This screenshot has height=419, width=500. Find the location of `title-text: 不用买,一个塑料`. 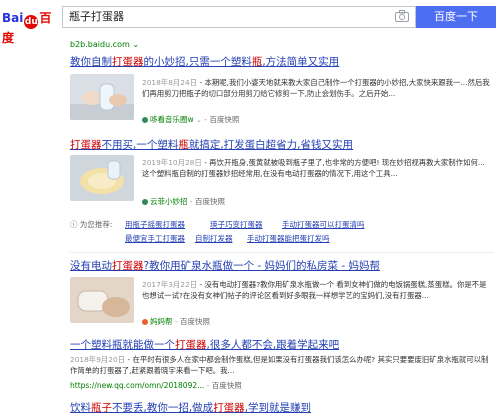

title-text: 不用买,一个塑料 is located at coordinates (140, 145).